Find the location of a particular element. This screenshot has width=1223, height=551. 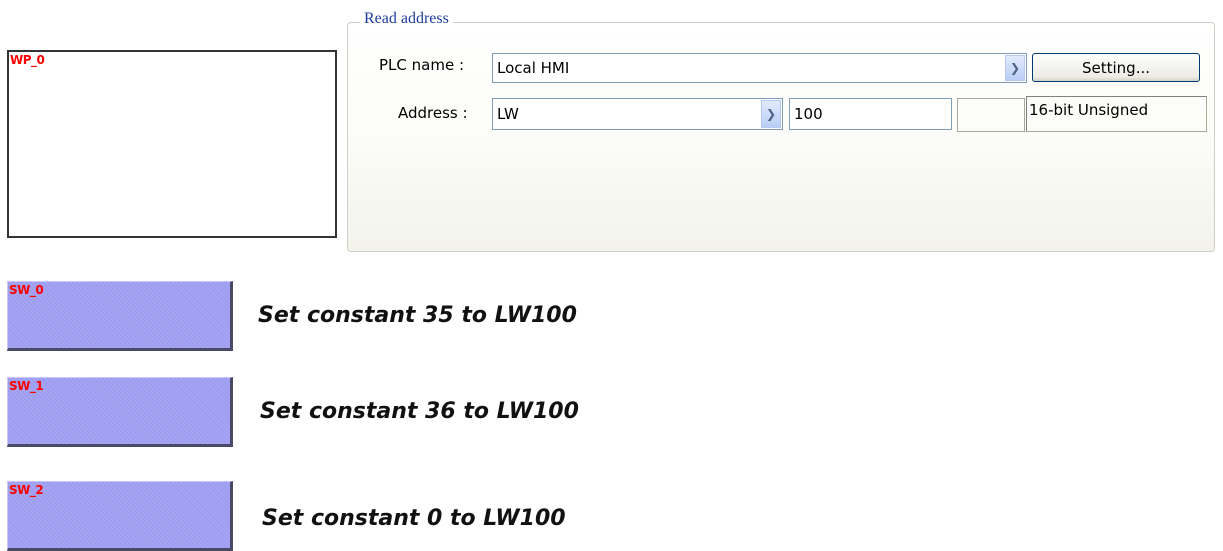

data-format-box: 16-bit Unsigned is located at coordinates (1116, 114).